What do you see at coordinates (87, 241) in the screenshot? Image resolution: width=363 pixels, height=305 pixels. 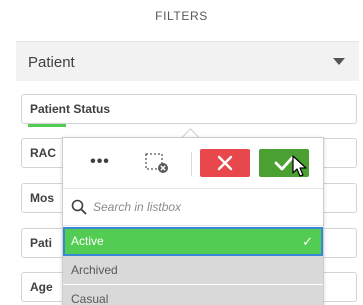 I see `list-item-label: Active` at bounding box center [87, 241].